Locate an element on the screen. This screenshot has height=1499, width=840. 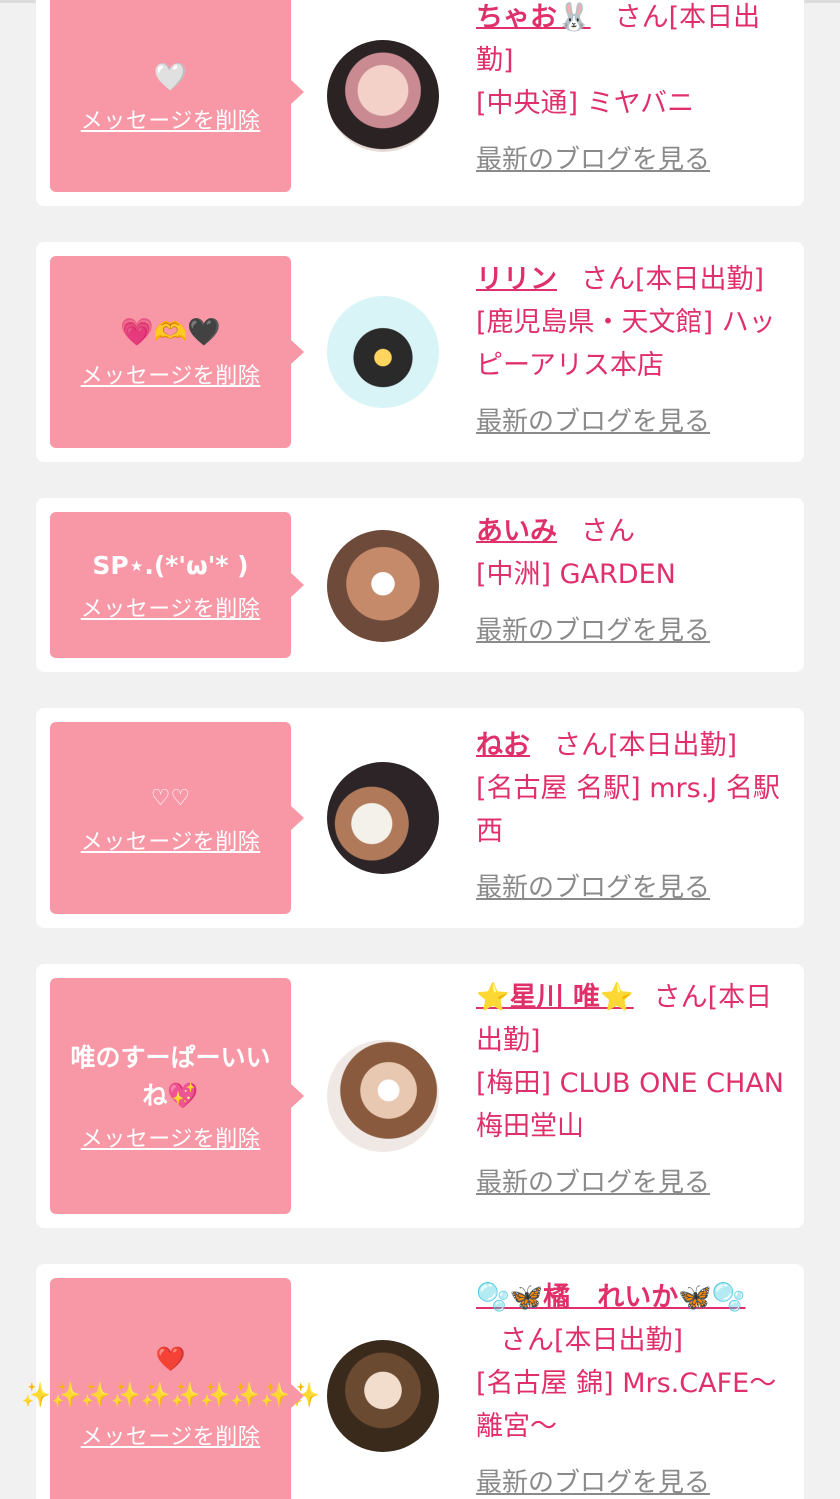
shop-name: [中洲] GARDEN is located at coordinates (576, 574).